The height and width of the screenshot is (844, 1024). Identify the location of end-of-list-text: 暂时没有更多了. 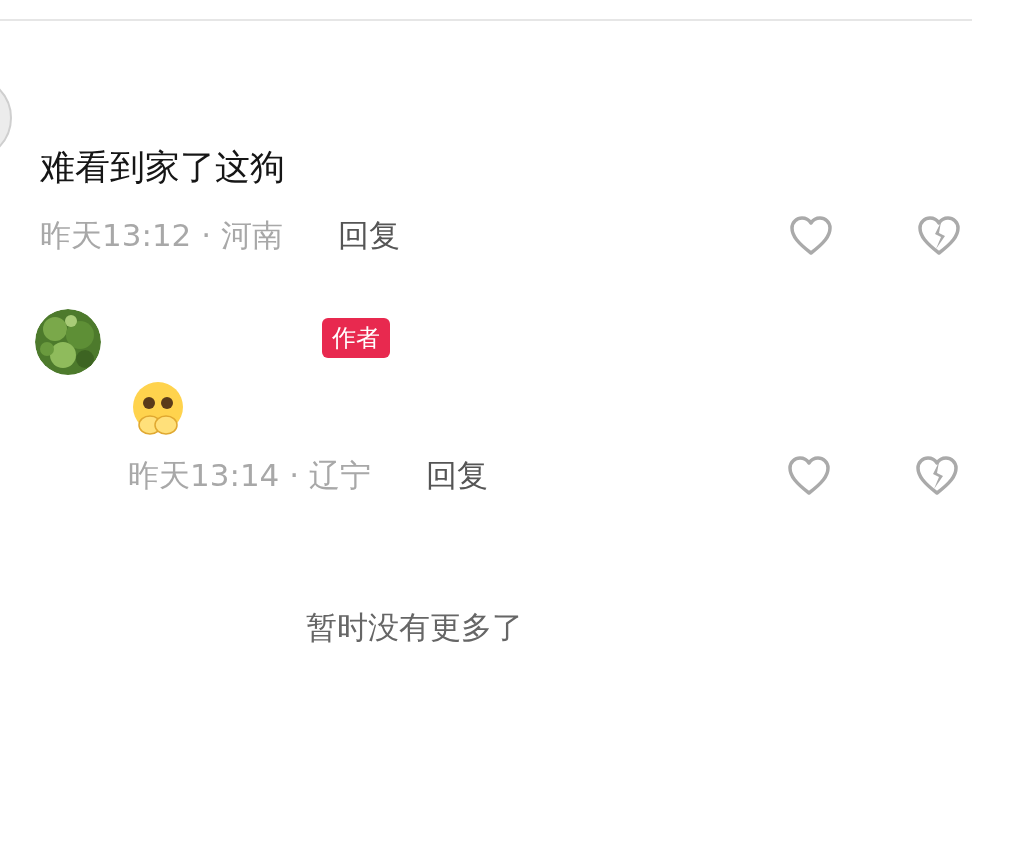
(414, 627).